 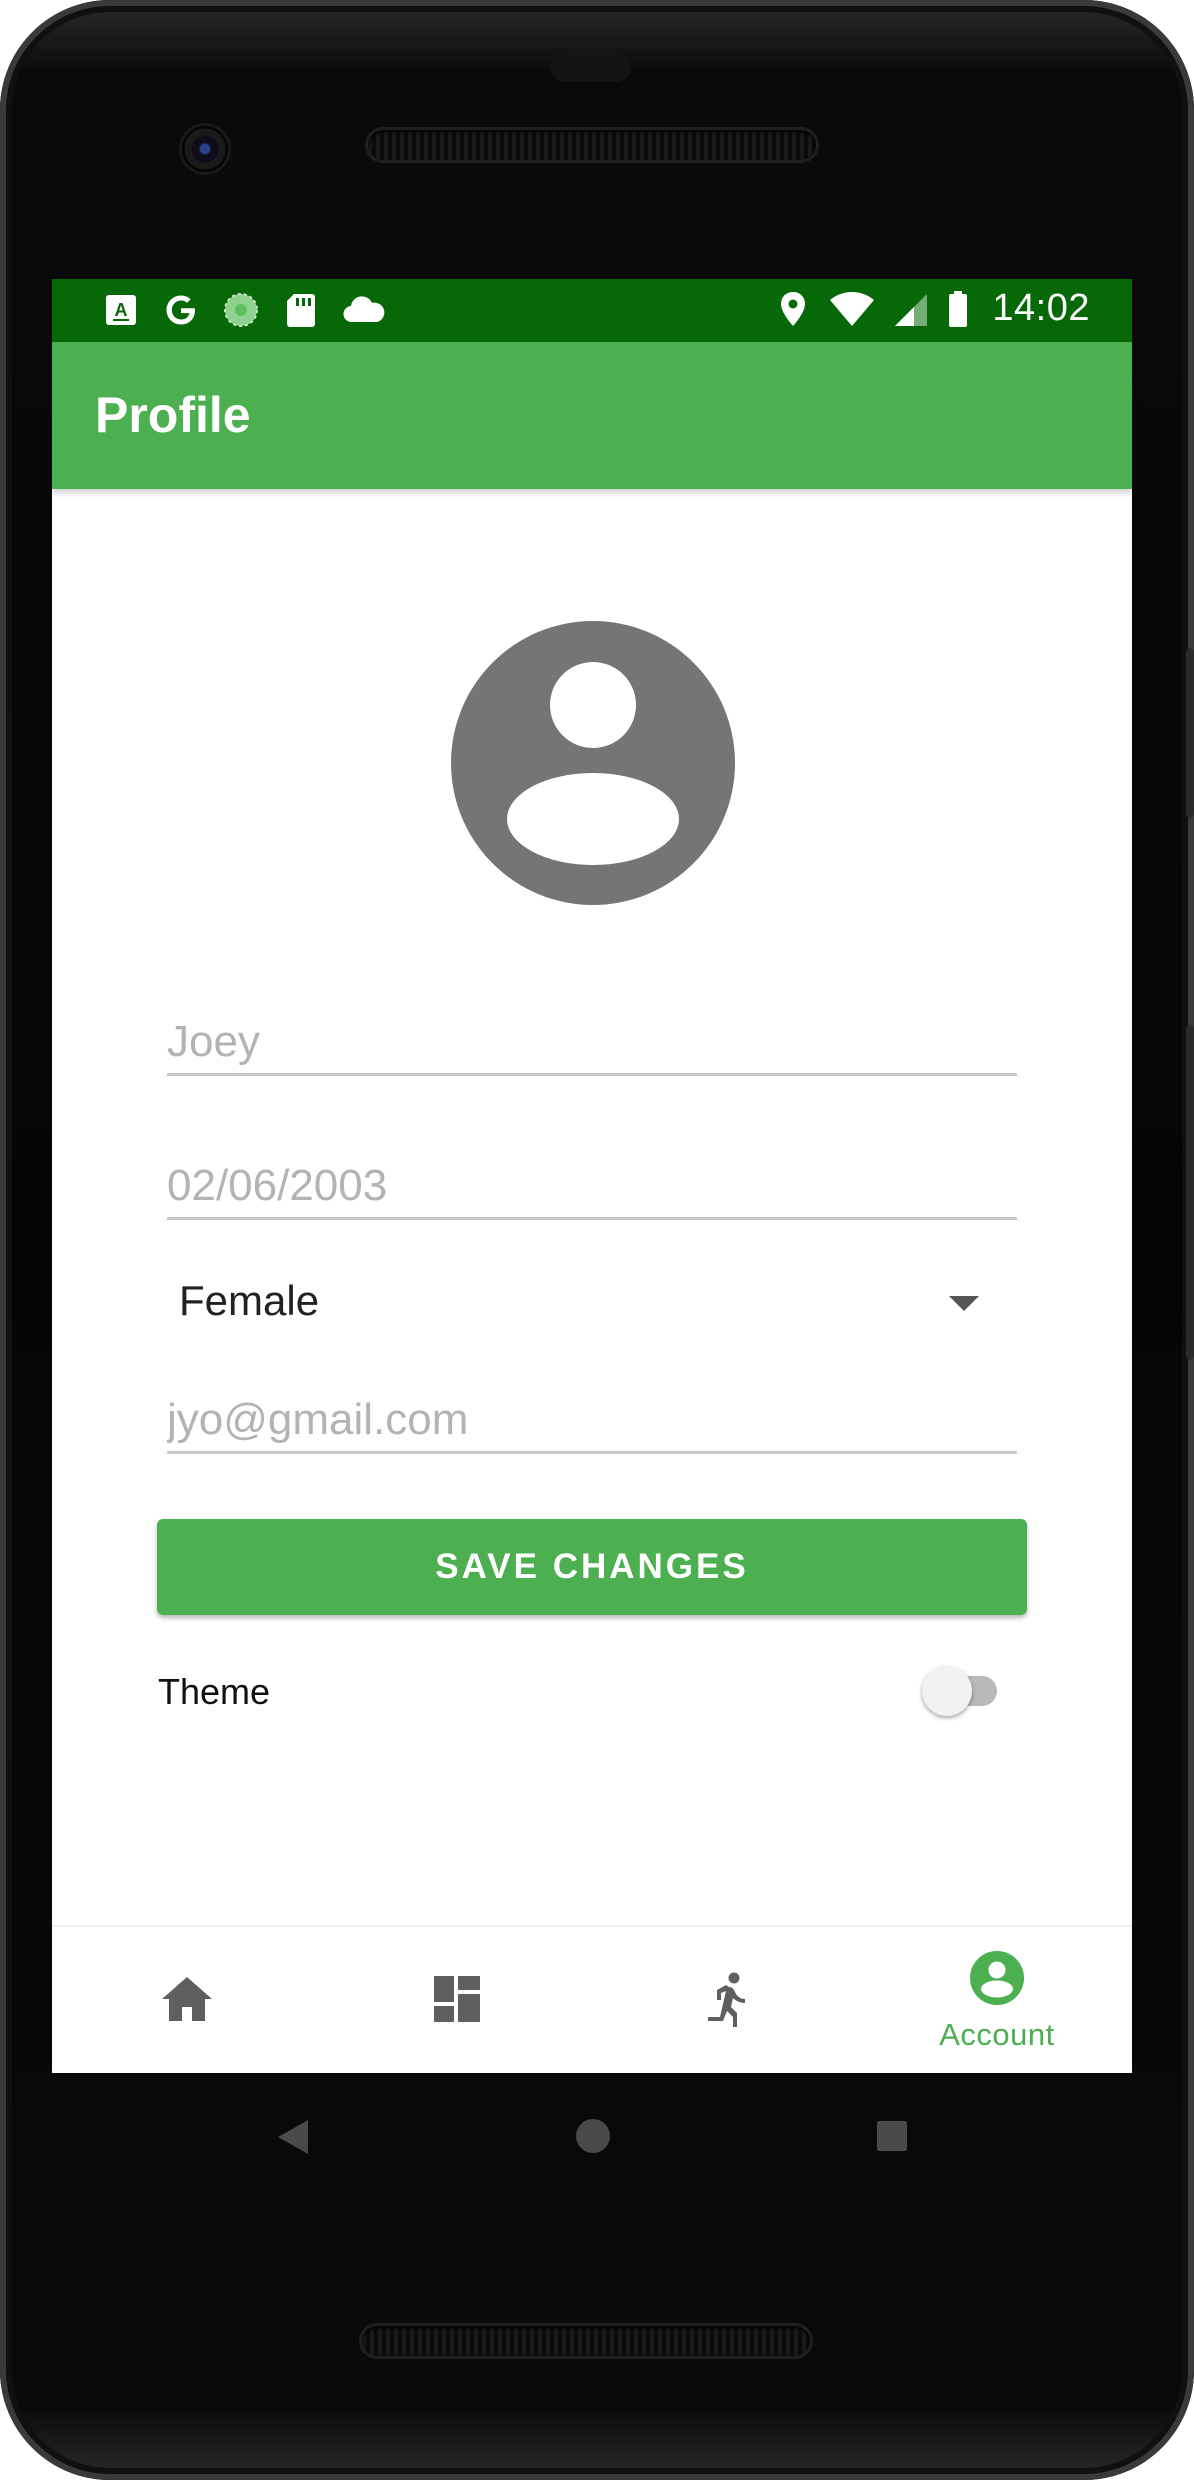 What do you see at coordinates (205, 149) in the screenshot?
I see `front-camera` at bounding box center [205, 149].